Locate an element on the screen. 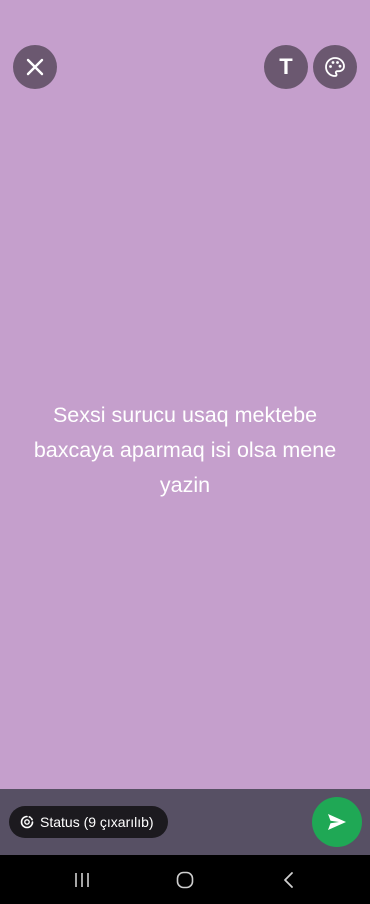  color-palette-button is located at coordinates (335, 67).